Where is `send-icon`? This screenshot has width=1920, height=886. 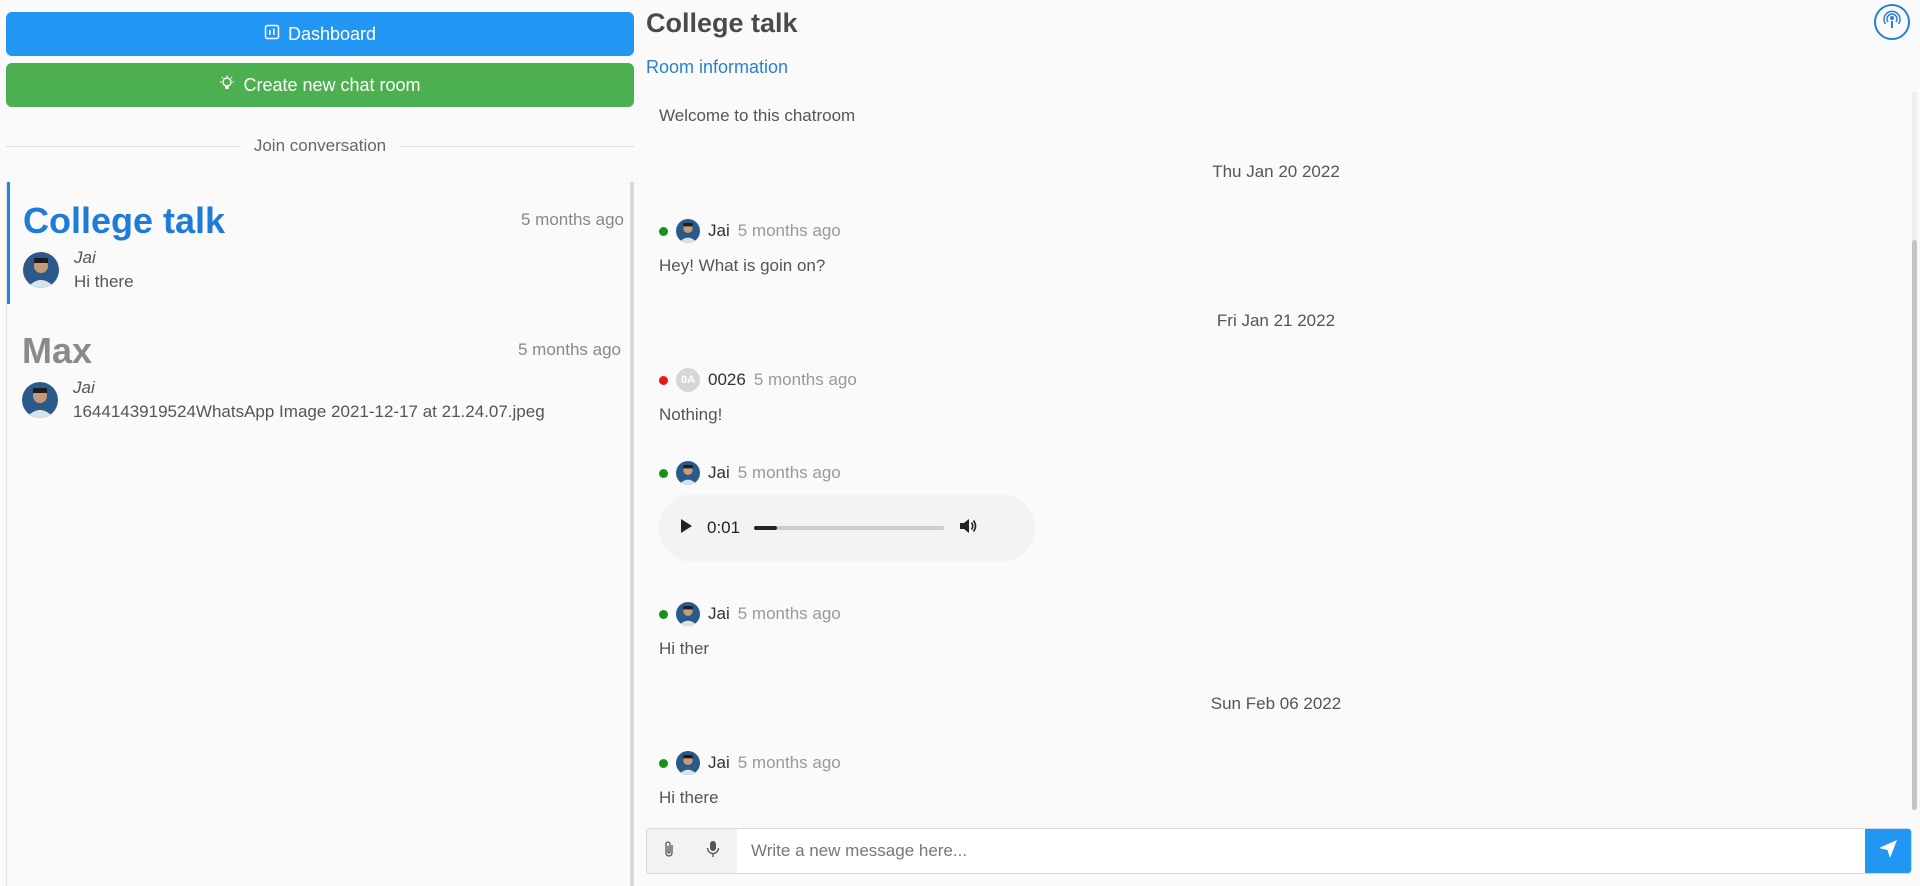
send-icon is located at coordinates (1888, 851).